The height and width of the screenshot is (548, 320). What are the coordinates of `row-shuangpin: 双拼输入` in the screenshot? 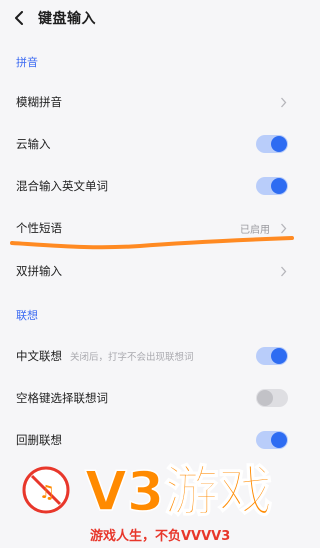 It's located at (150, 271).